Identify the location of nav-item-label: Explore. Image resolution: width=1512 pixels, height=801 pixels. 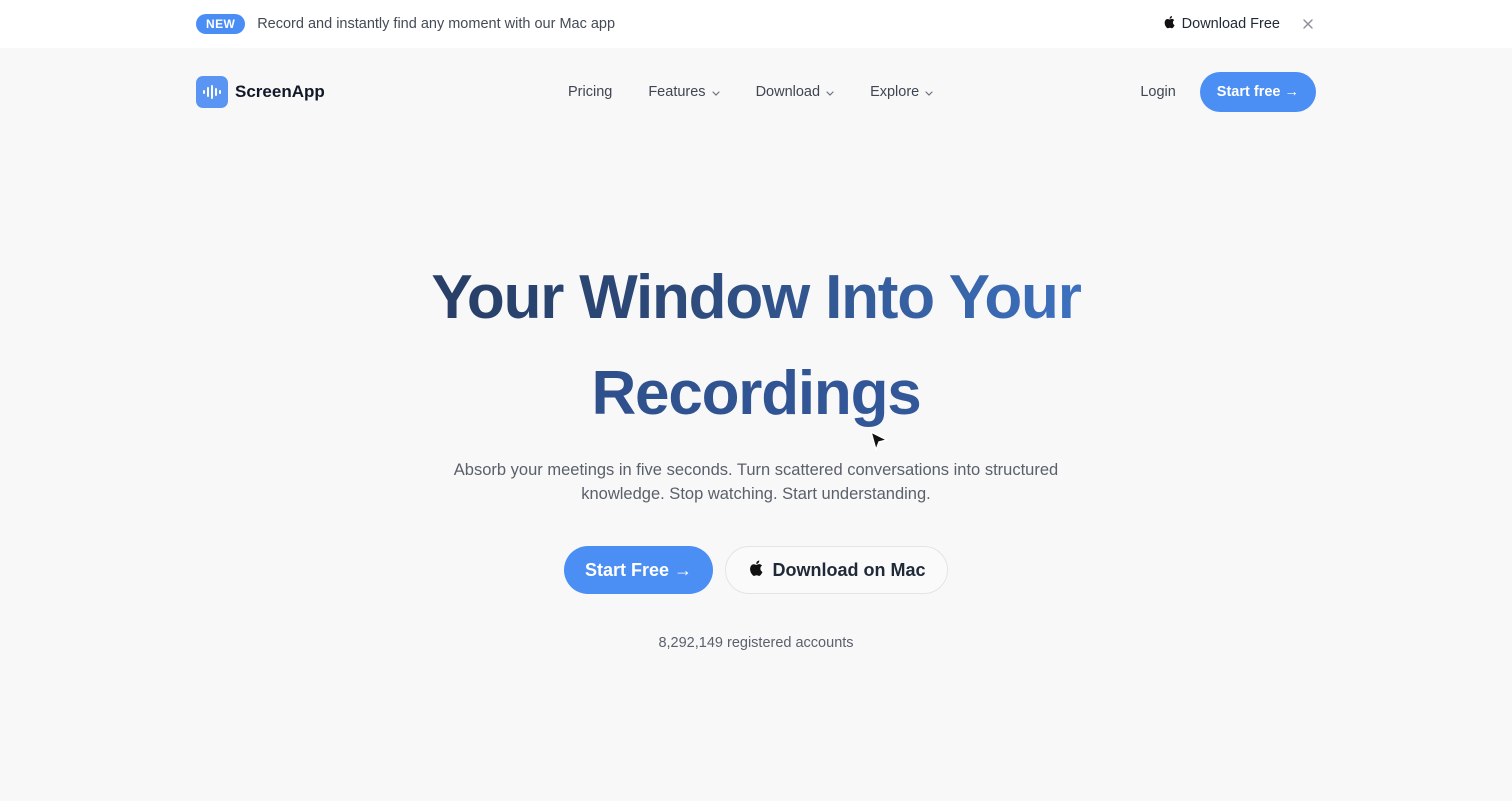
(895, 92).